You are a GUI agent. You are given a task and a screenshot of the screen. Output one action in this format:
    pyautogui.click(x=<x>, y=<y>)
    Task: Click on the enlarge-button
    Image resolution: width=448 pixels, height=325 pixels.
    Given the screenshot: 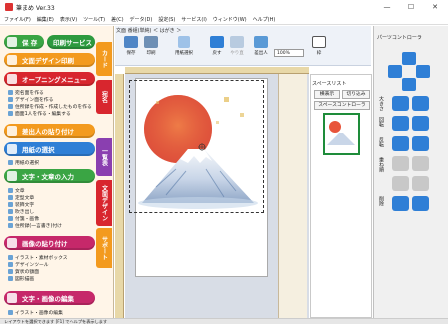 What is the action you would take?
    pyautogui.click(x=420, y=103)
    